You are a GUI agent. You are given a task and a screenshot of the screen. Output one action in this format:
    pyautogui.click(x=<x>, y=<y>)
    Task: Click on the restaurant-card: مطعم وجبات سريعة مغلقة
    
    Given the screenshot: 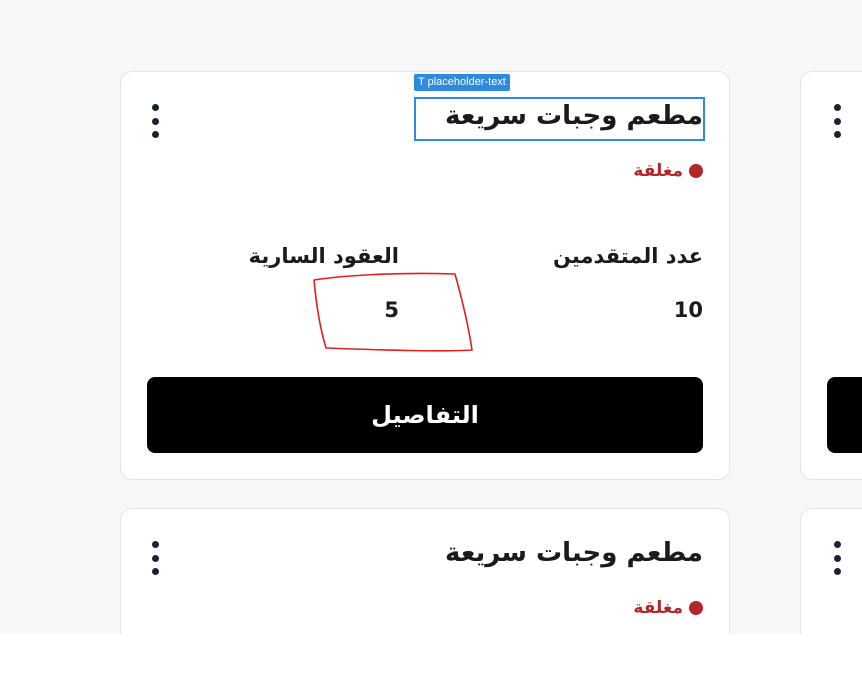 What is the action you would take?
    pyautogui.click(x=425, y=571)
    